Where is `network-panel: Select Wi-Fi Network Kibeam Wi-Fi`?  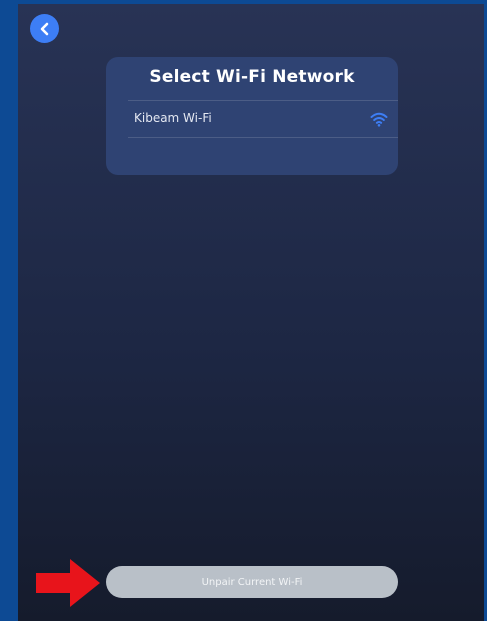 network-panel: Select Wi-Fi Network Kibeam Wi-Fi is located at coordinates (252, 116).